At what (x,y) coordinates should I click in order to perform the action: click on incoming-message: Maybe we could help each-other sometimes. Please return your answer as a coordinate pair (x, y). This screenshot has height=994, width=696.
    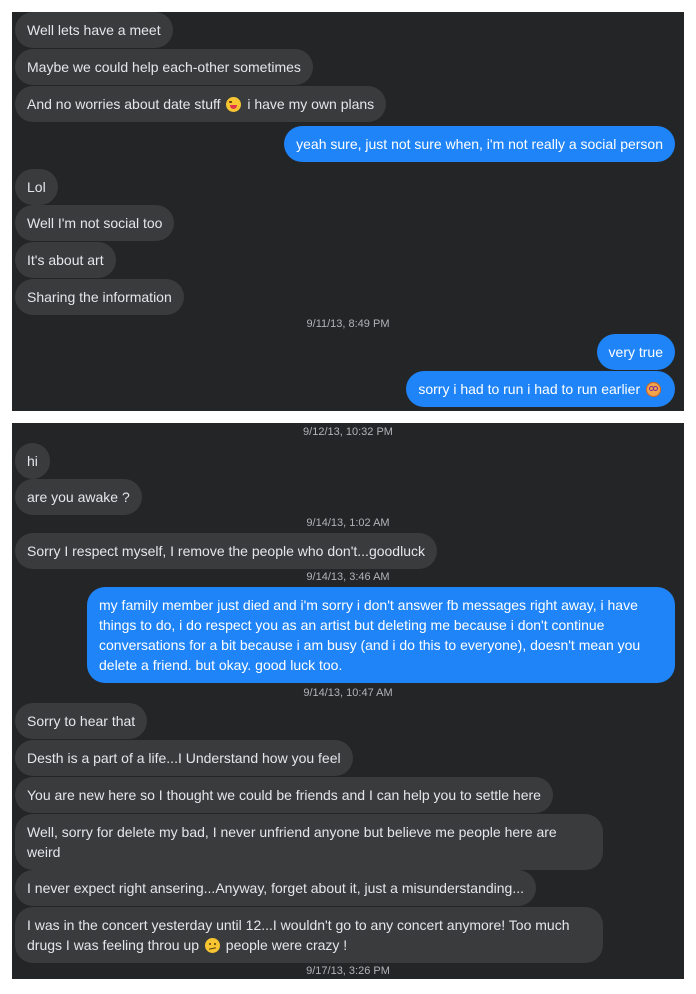
    Looking at the image, I should click on (164, 67).